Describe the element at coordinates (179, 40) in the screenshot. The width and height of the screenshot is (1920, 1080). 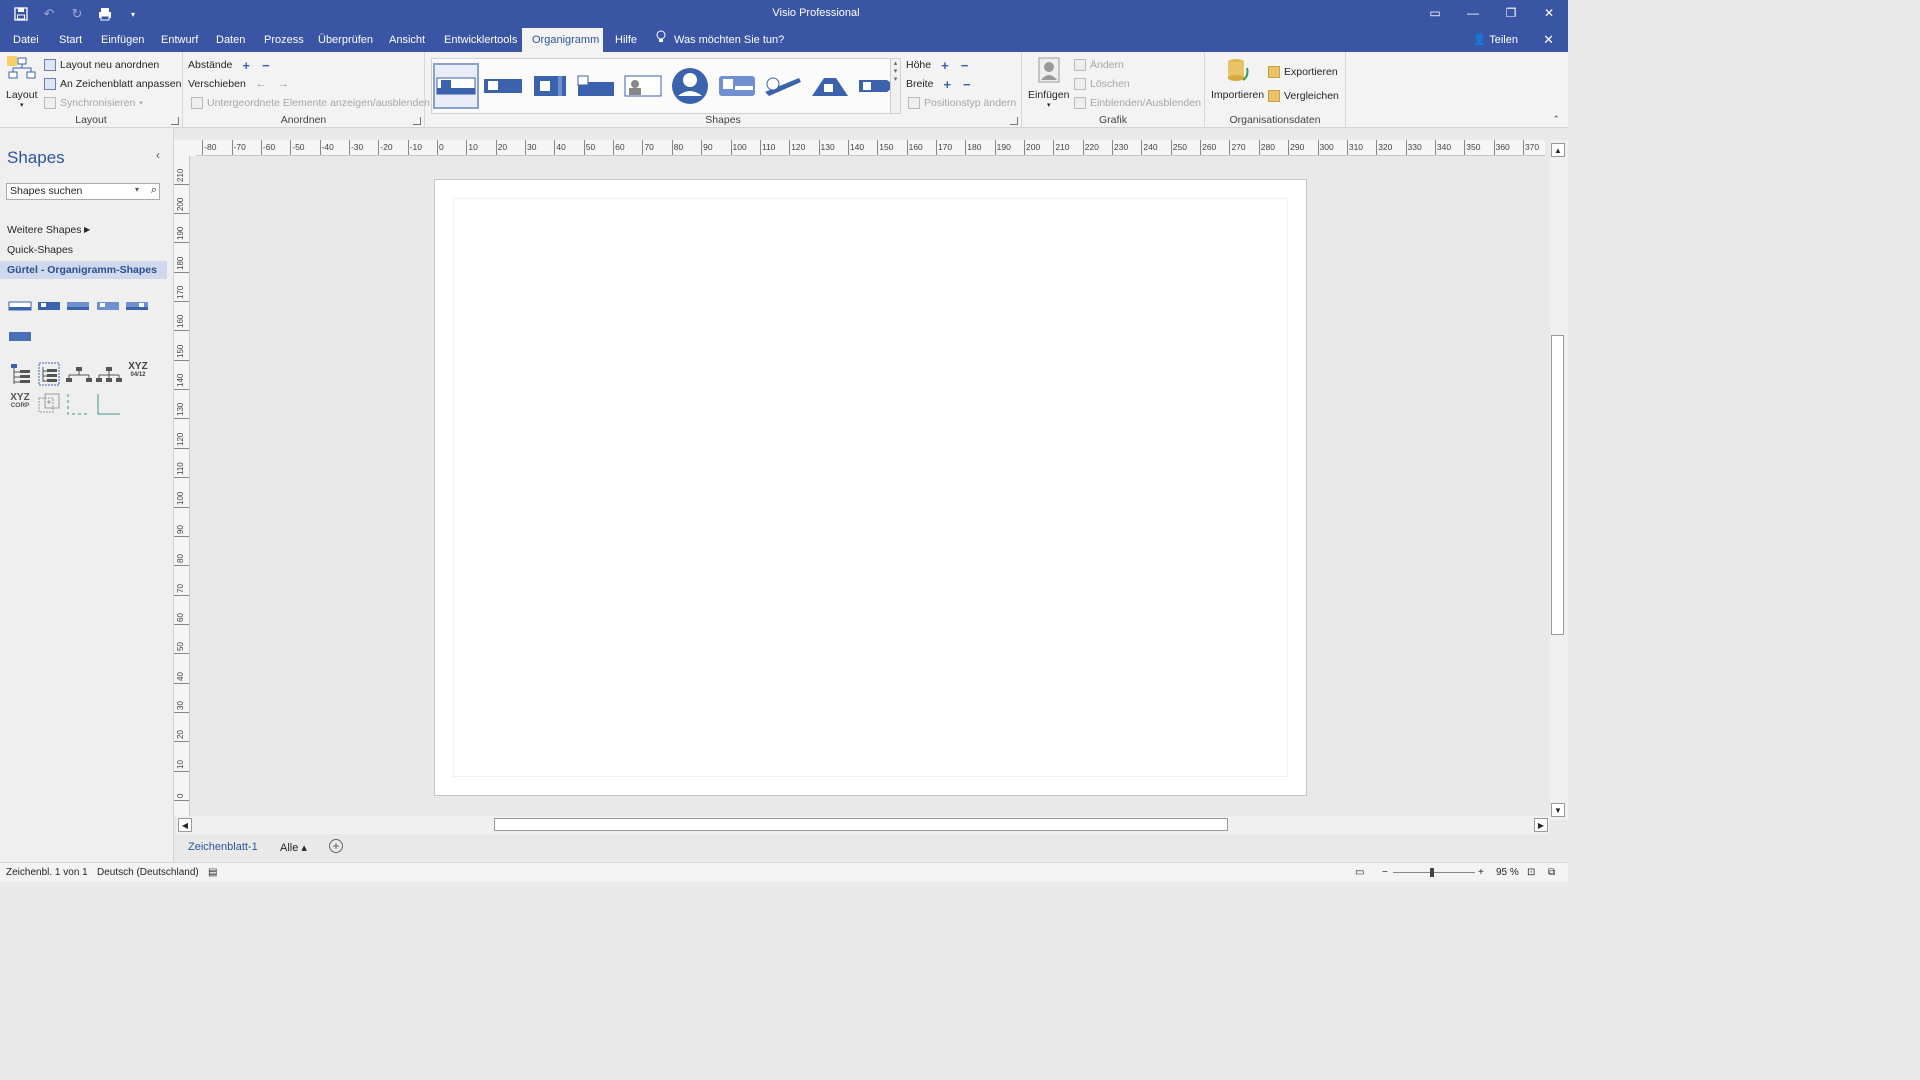
I see `tab-entwurf: Entwurf` at that location.